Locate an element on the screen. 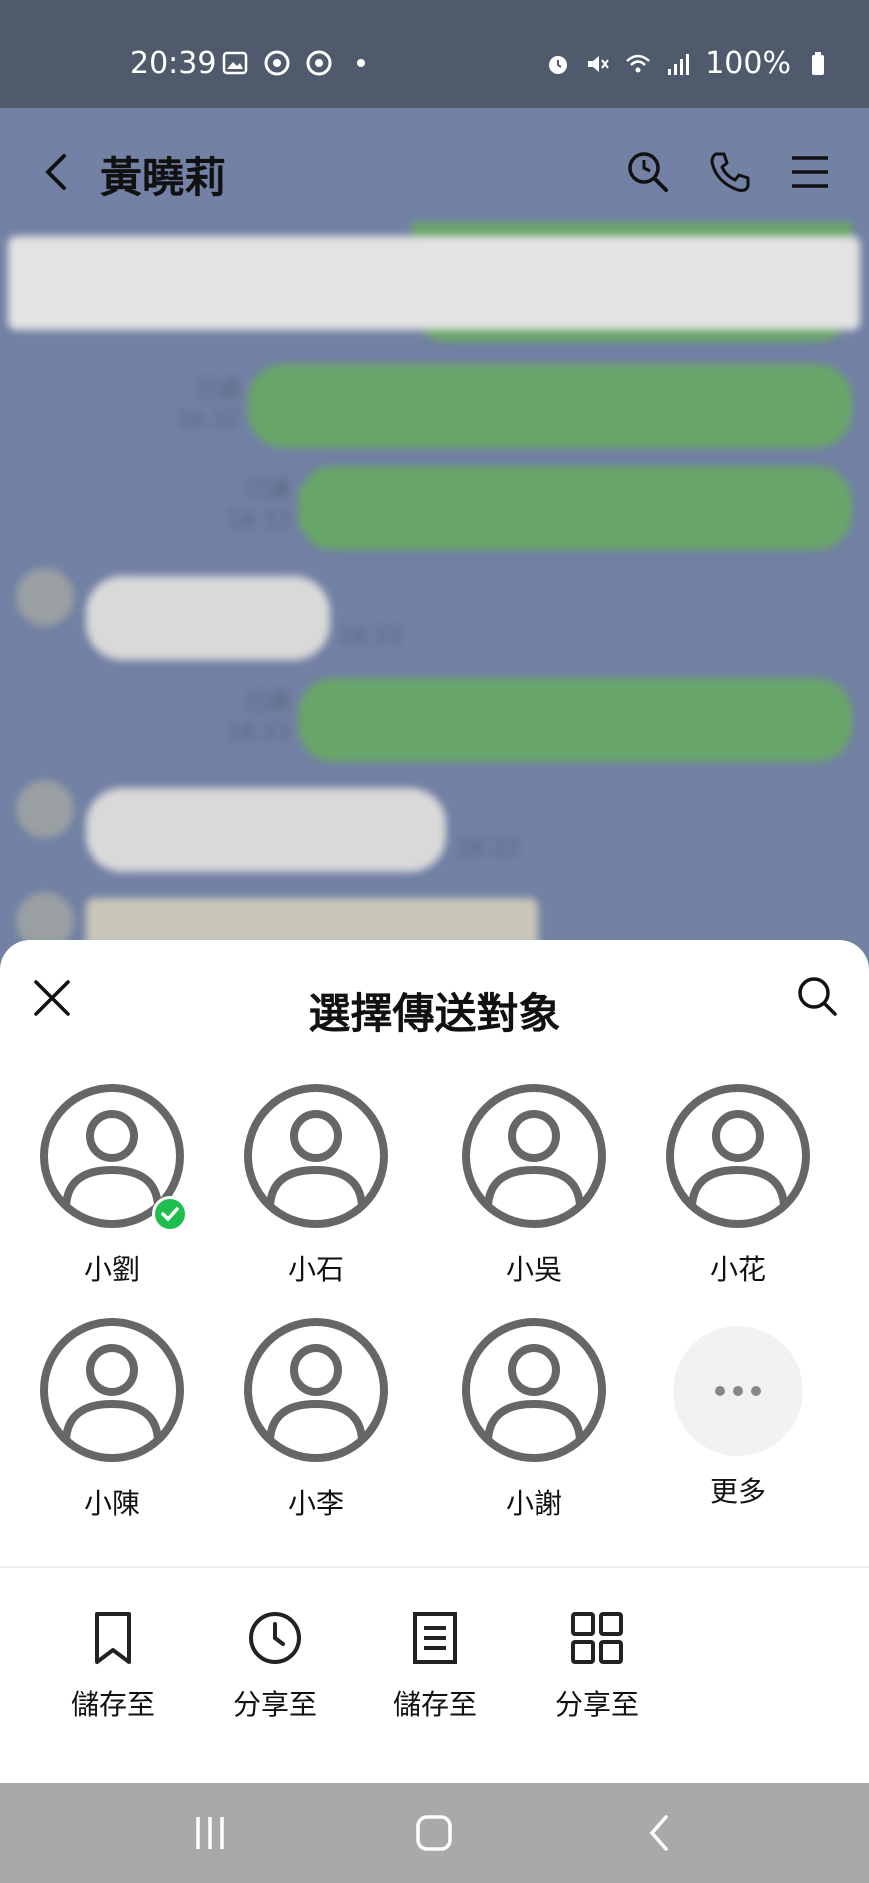  contact-item: 小謝 is located at coordinates (534, 1419).